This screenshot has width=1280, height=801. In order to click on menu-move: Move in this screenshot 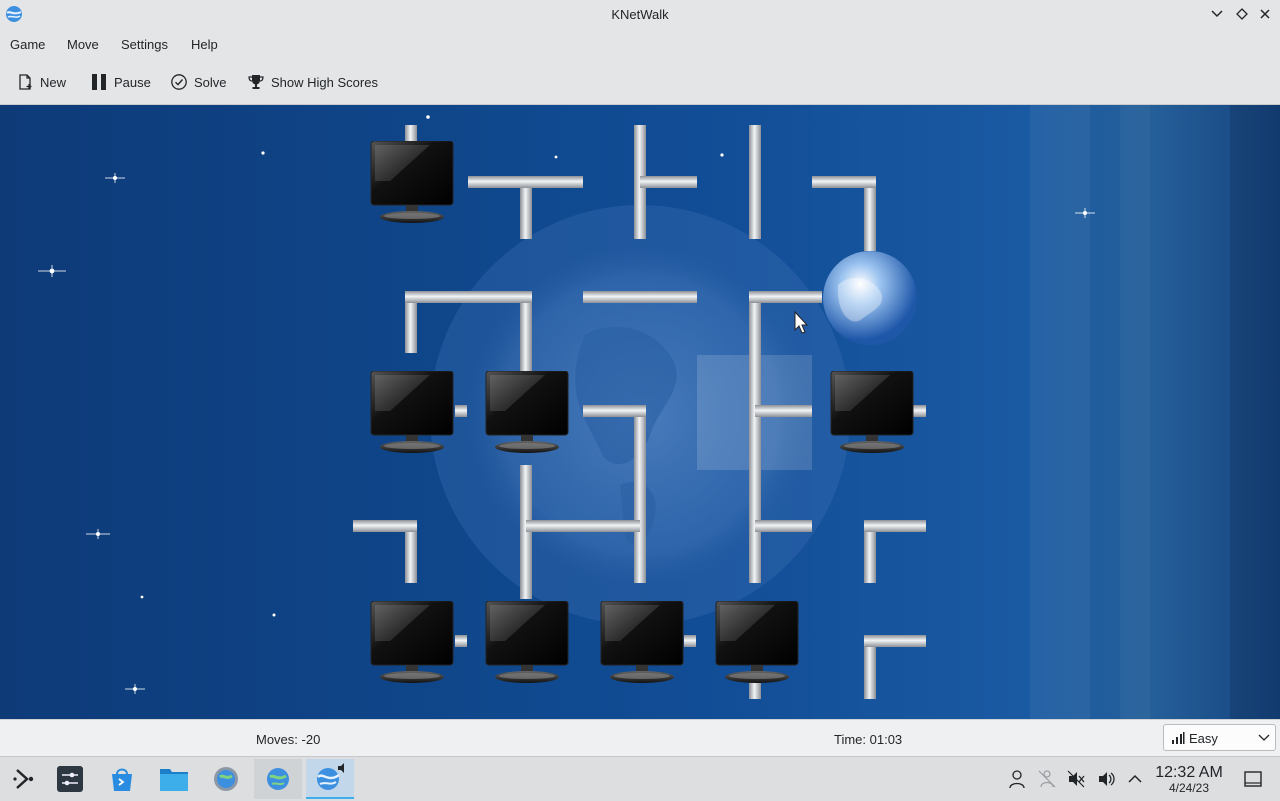, I will do `click(83, 44)`.